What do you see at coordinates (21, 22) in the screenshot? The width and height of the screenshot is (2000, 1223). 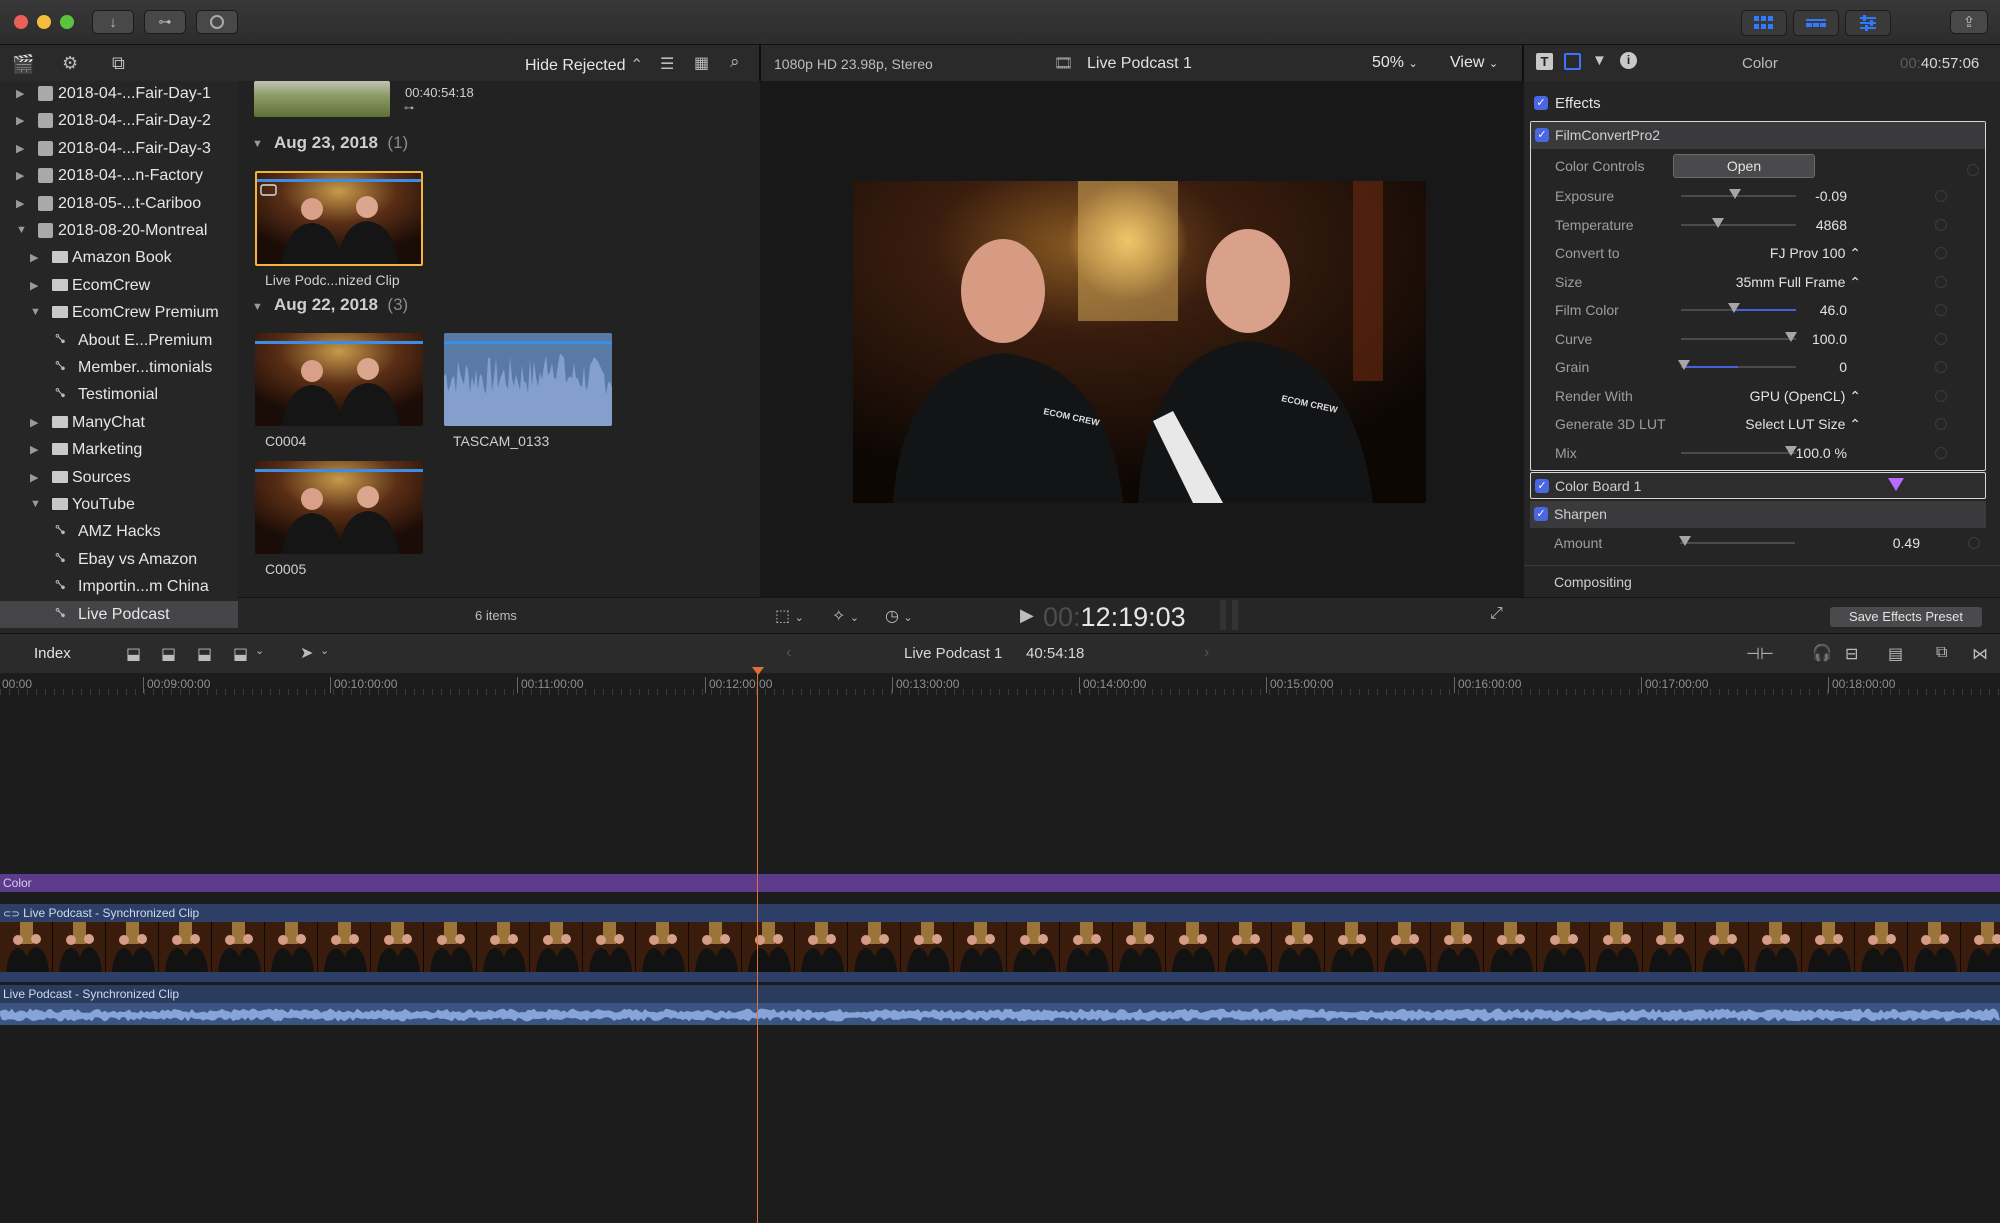 I see `close-window-button` at bounding box center [21, 22].